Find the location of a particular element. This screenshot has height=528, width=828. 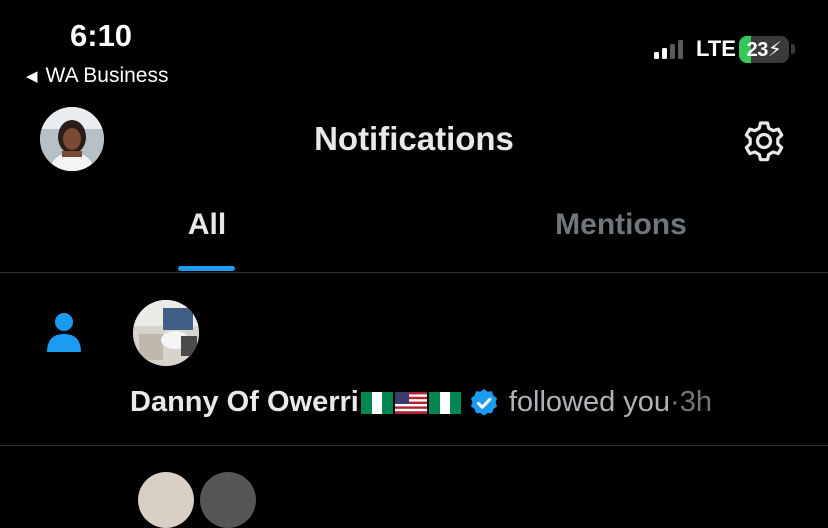

notification-action: followed you is located at coordinates (589, 402).